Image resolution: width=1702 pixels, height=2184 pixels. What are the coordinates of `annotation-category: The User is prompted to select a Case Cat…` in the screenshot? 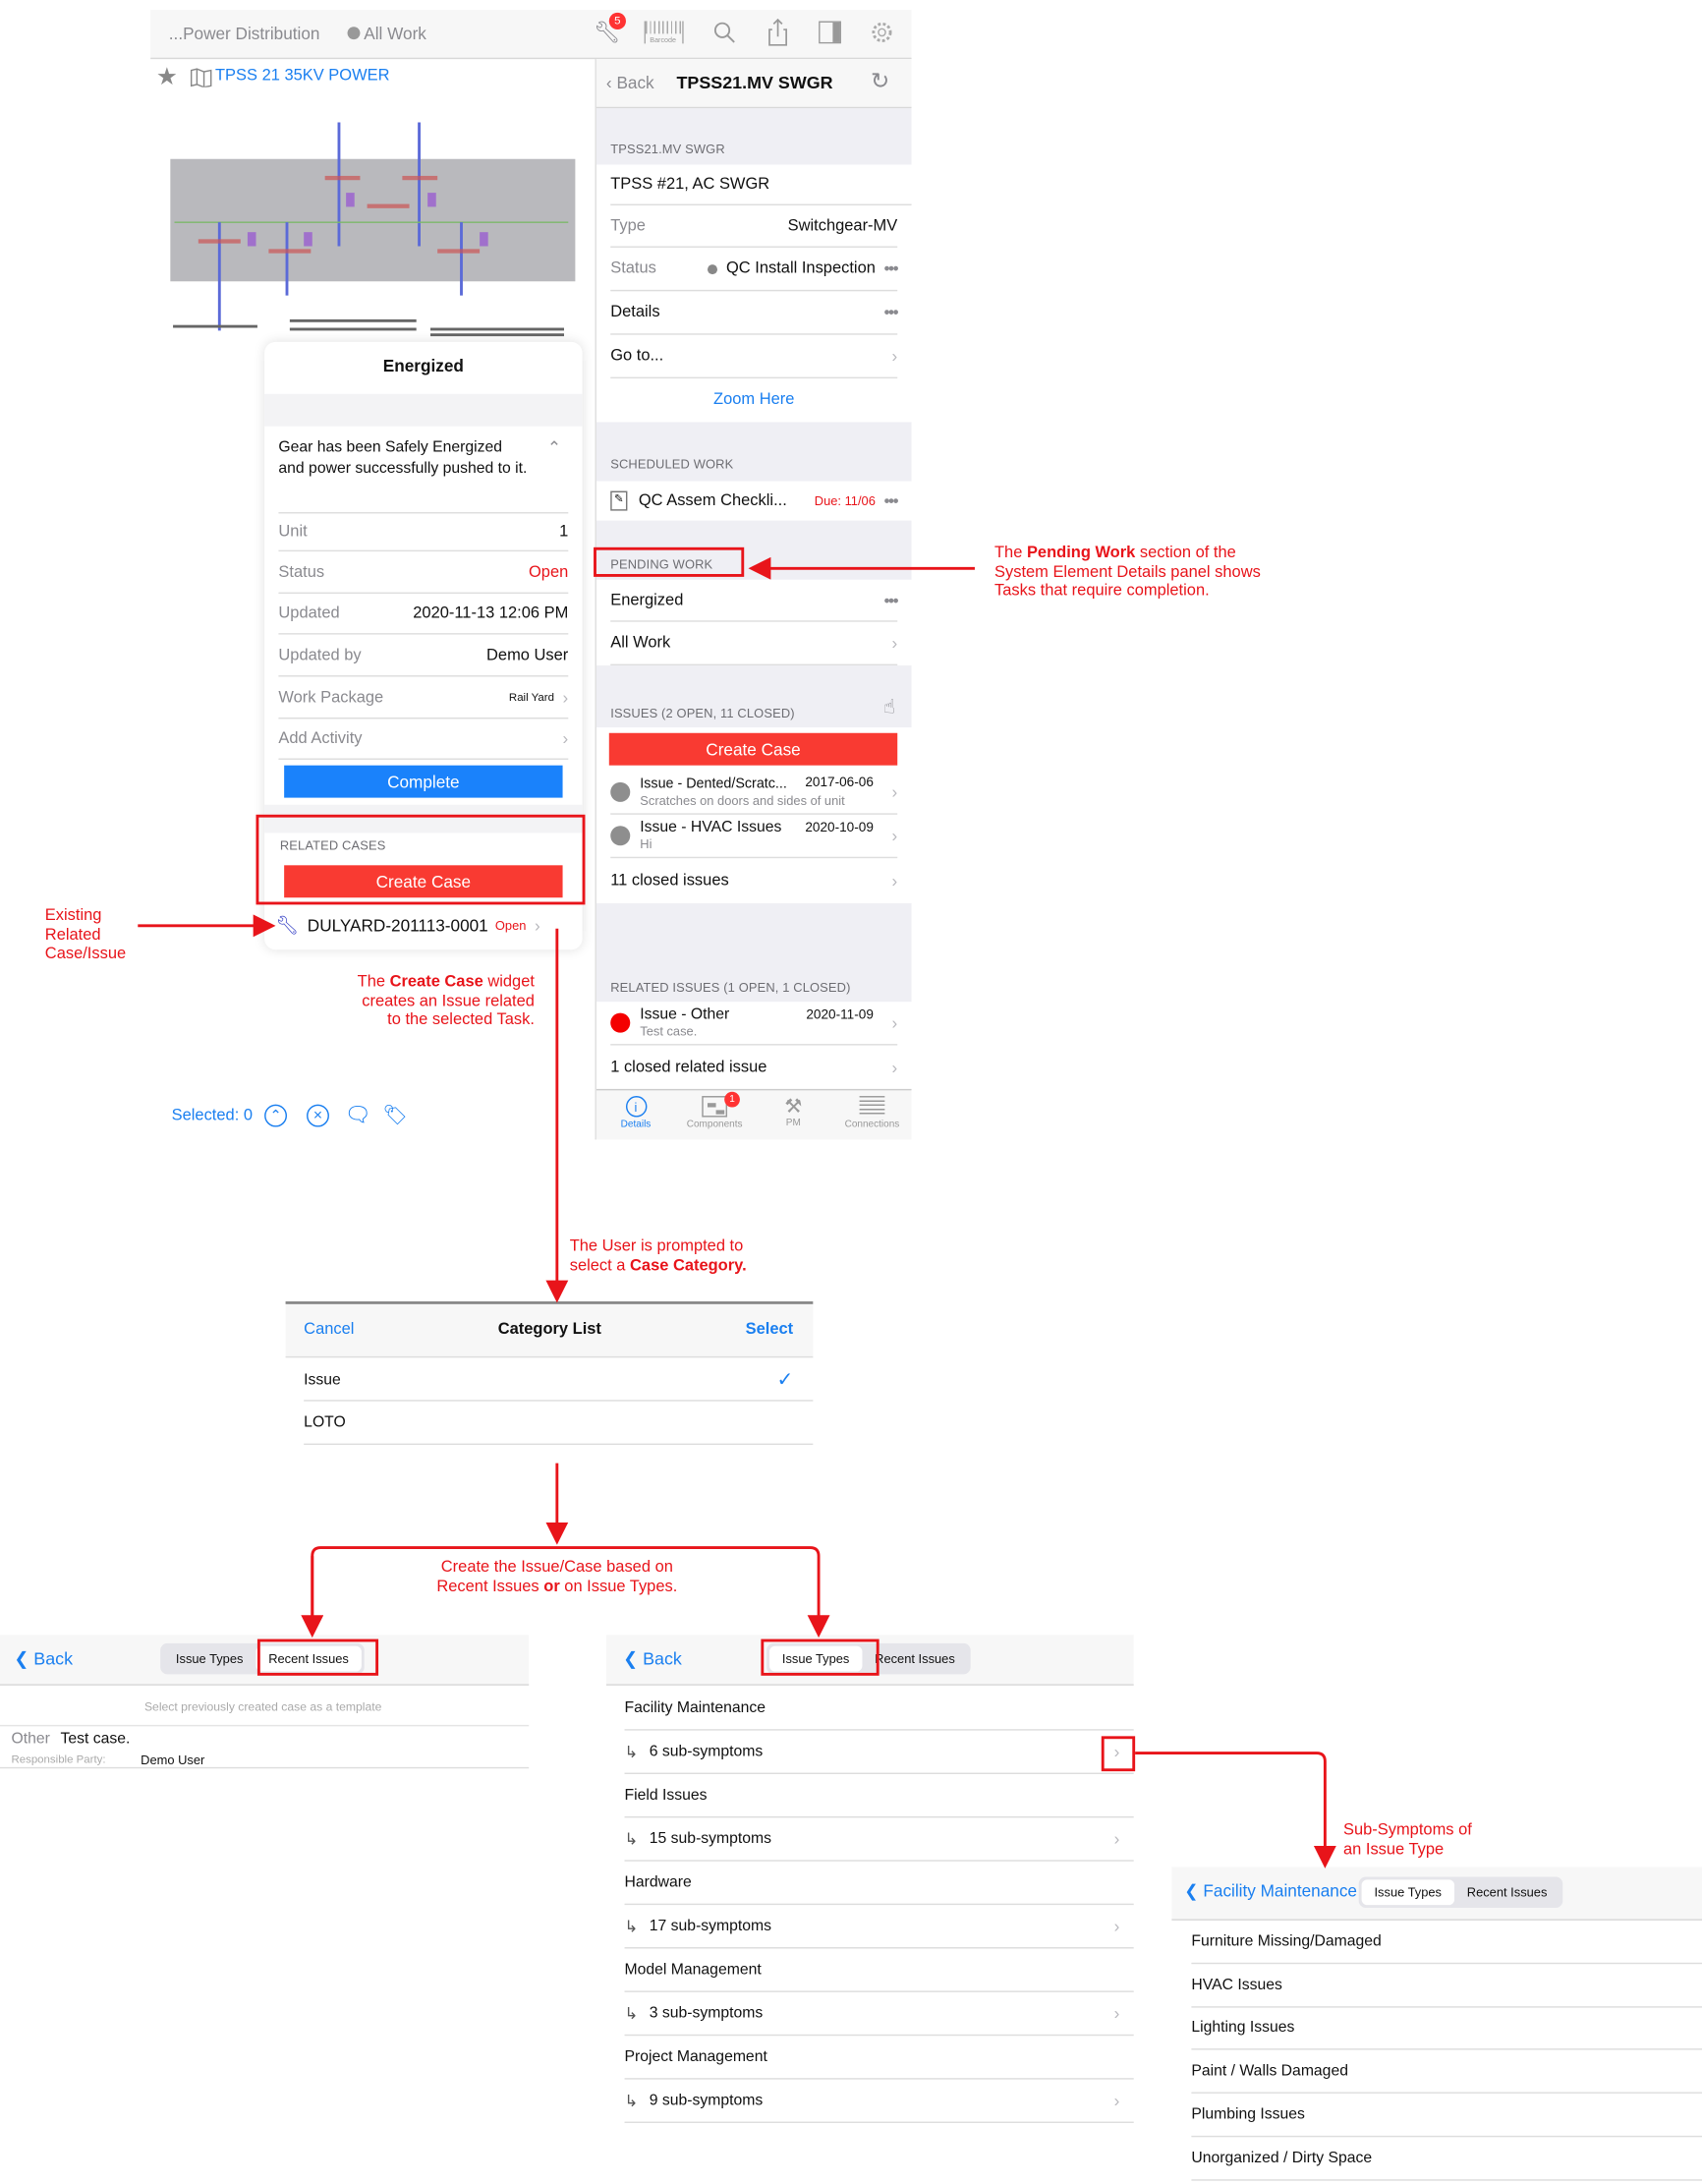 It's located at (658, 1256).